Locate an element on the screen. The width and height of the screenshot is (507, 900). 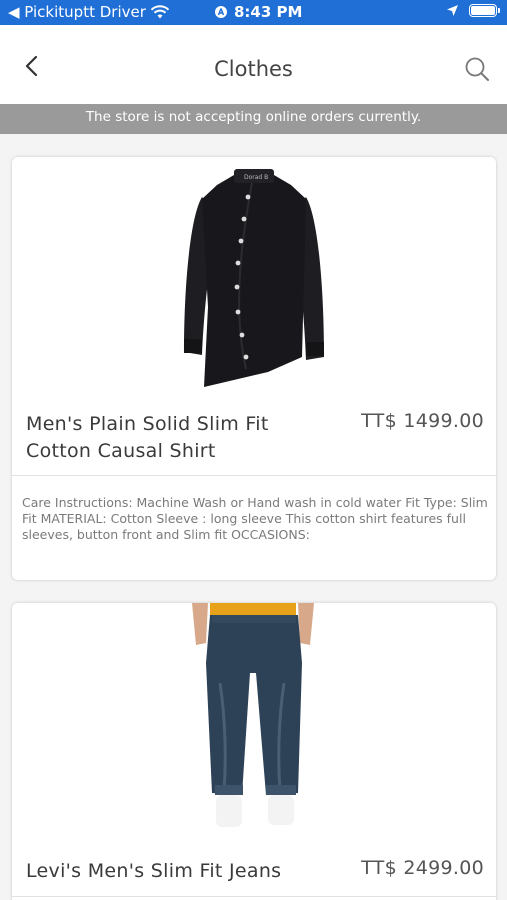
back-app-label: ◀ Pickituptt Driver is located at coordinates (77, 12).